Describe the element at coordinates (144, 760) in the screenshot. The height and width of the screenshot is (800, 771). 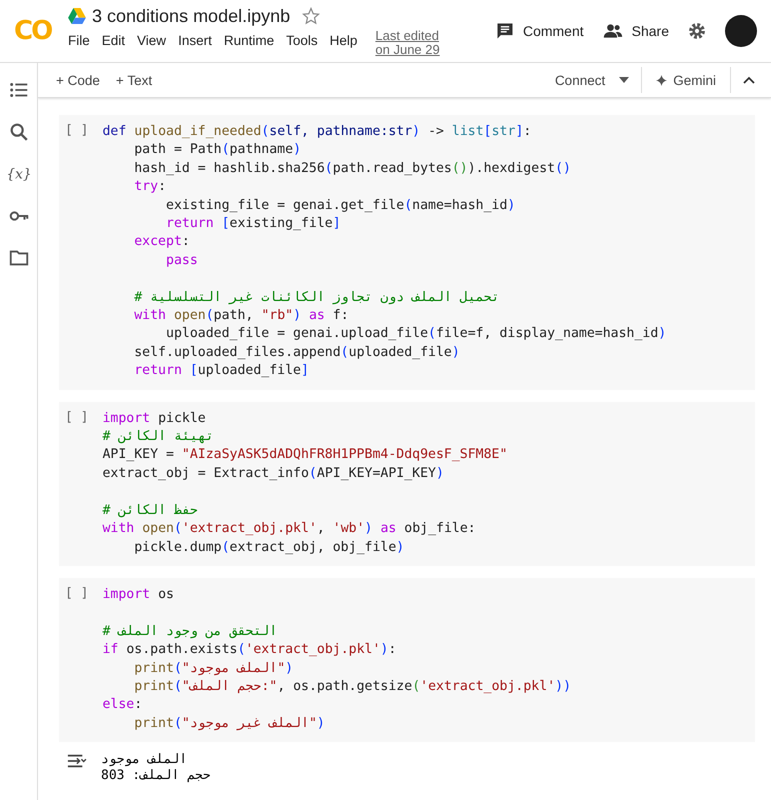
I see `output-line: الملف موجود` at that location.